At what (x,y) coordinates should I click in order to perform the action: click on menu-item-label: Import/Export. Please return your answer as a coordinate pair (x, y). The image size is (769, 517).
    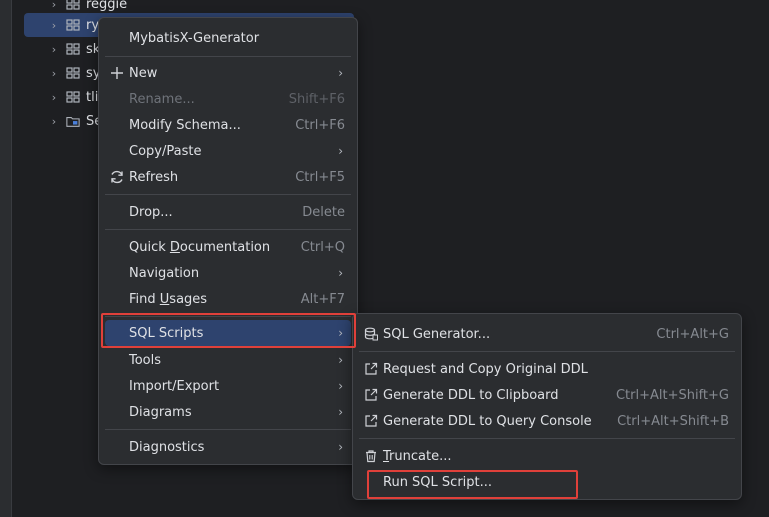
    Looking at the image, I should click on (174, 386).